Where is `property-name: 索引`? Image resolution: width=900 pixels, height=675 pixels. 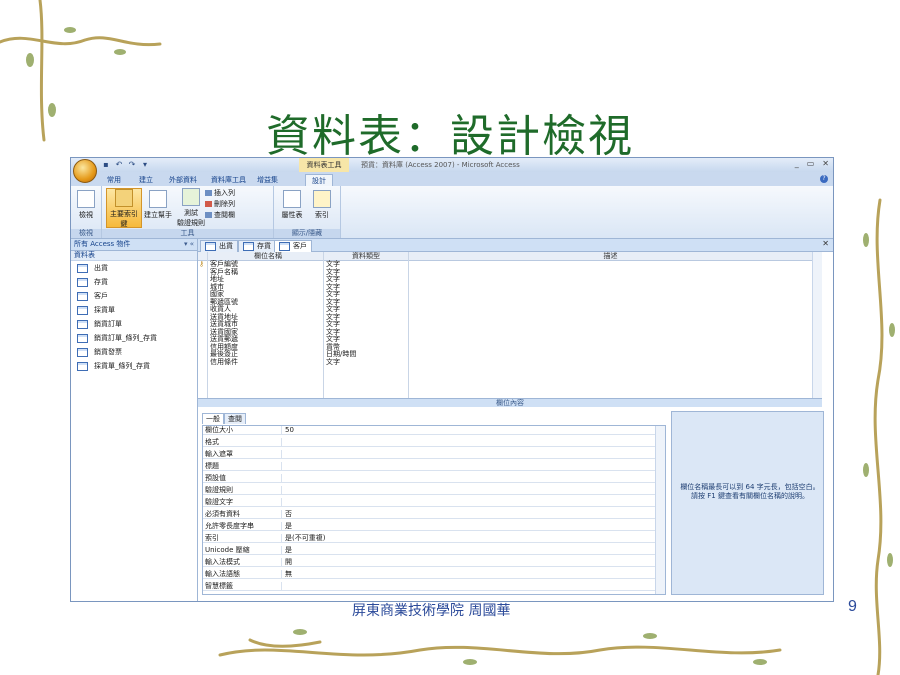 property-name: 索引 is located at coordinates (212, 538).